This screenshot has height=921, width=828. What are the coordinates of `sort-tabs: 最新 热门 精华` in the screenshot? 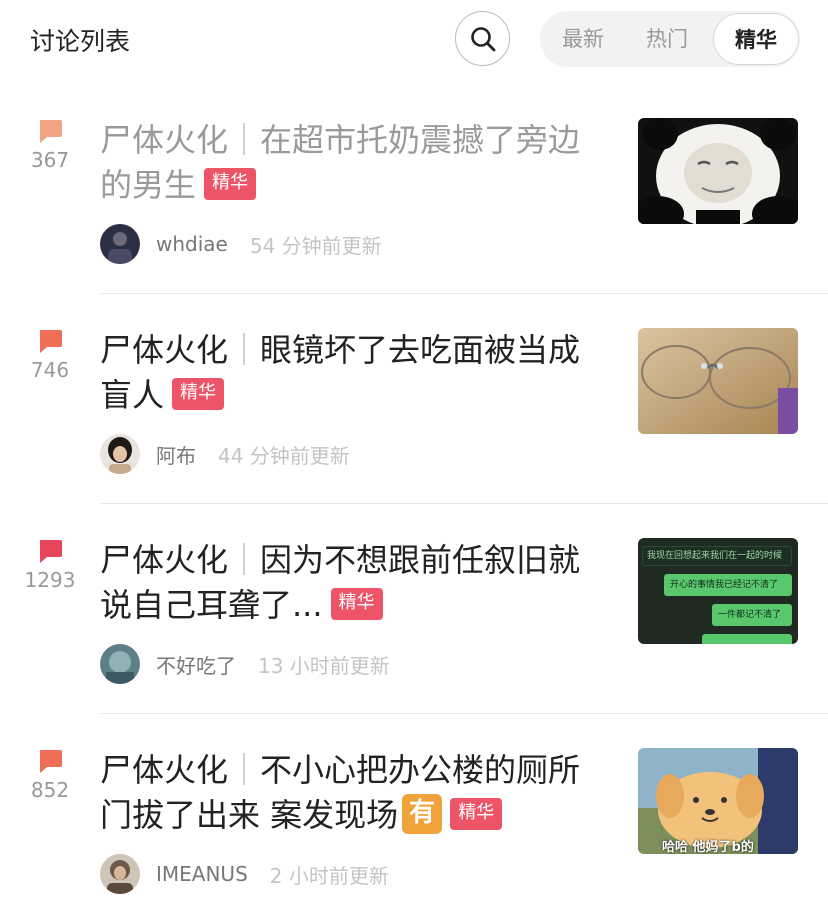 It's located at (670, 39).